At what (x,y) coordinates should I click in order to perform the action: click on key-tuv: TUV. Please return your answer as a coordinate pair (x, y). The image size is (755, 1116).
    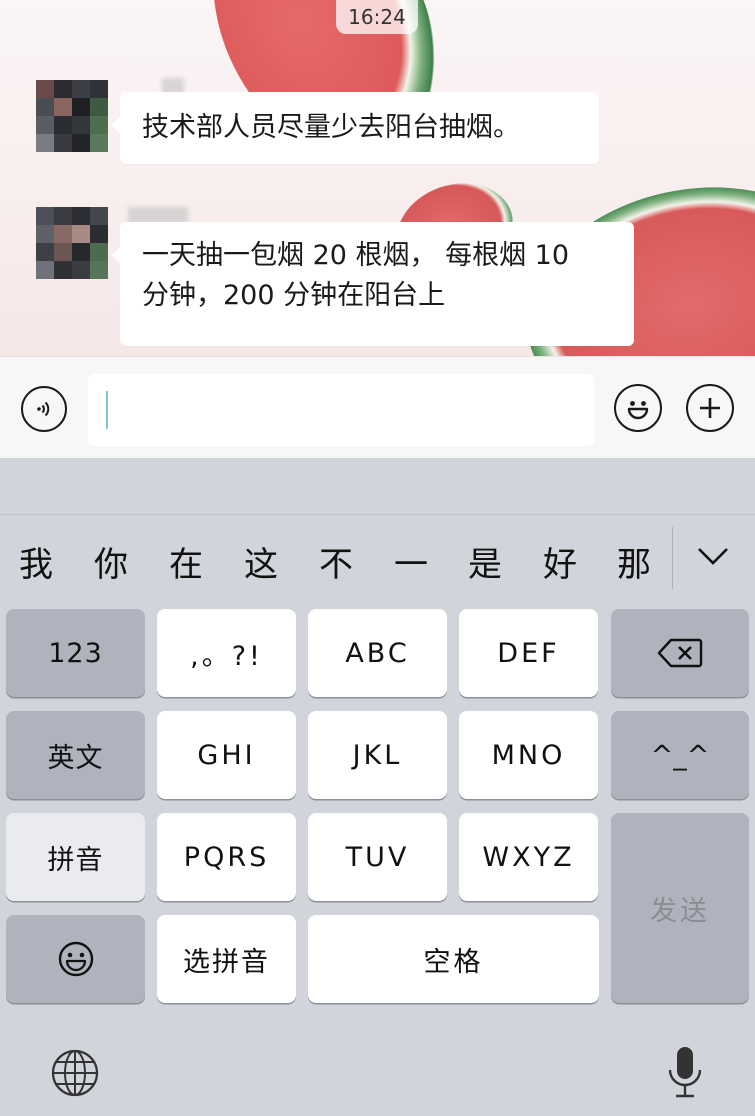
    Looking at the image, I should click on (377, 857).